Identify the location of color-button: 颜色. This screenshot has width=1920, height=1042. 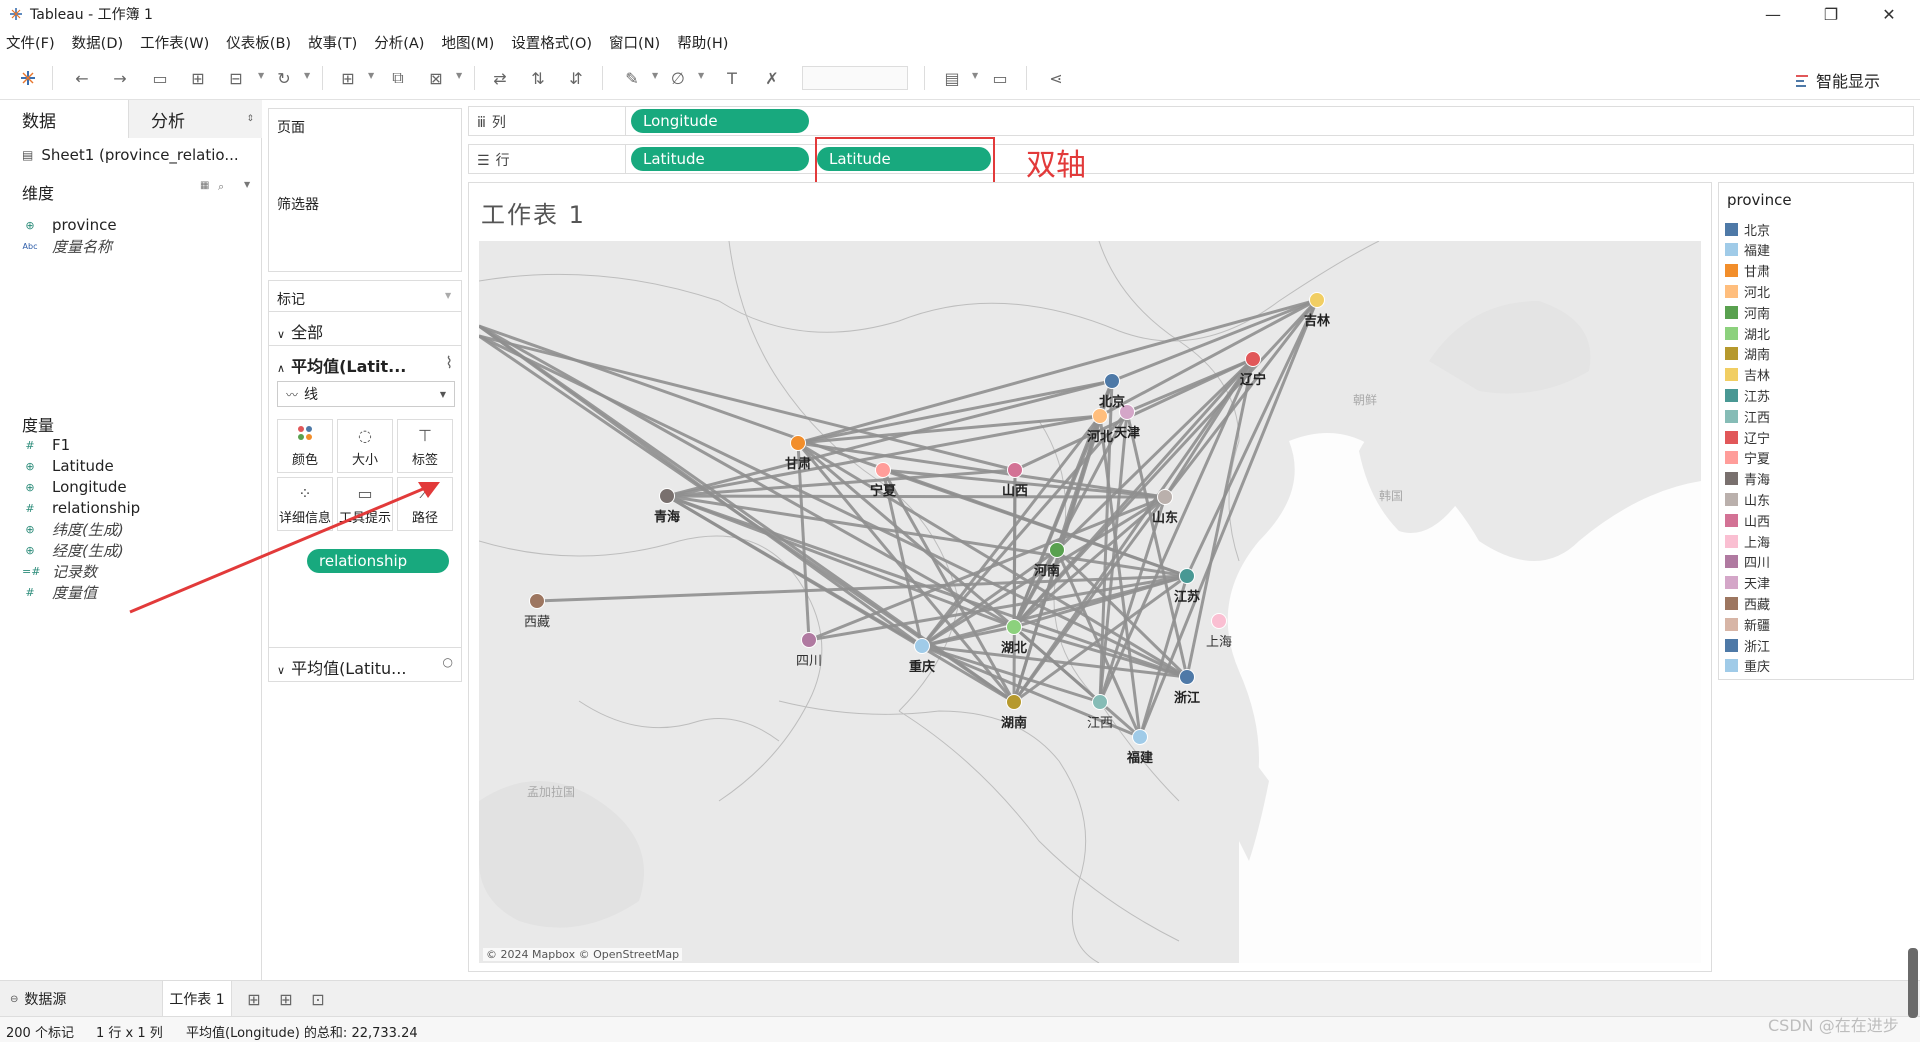
(305, 446).